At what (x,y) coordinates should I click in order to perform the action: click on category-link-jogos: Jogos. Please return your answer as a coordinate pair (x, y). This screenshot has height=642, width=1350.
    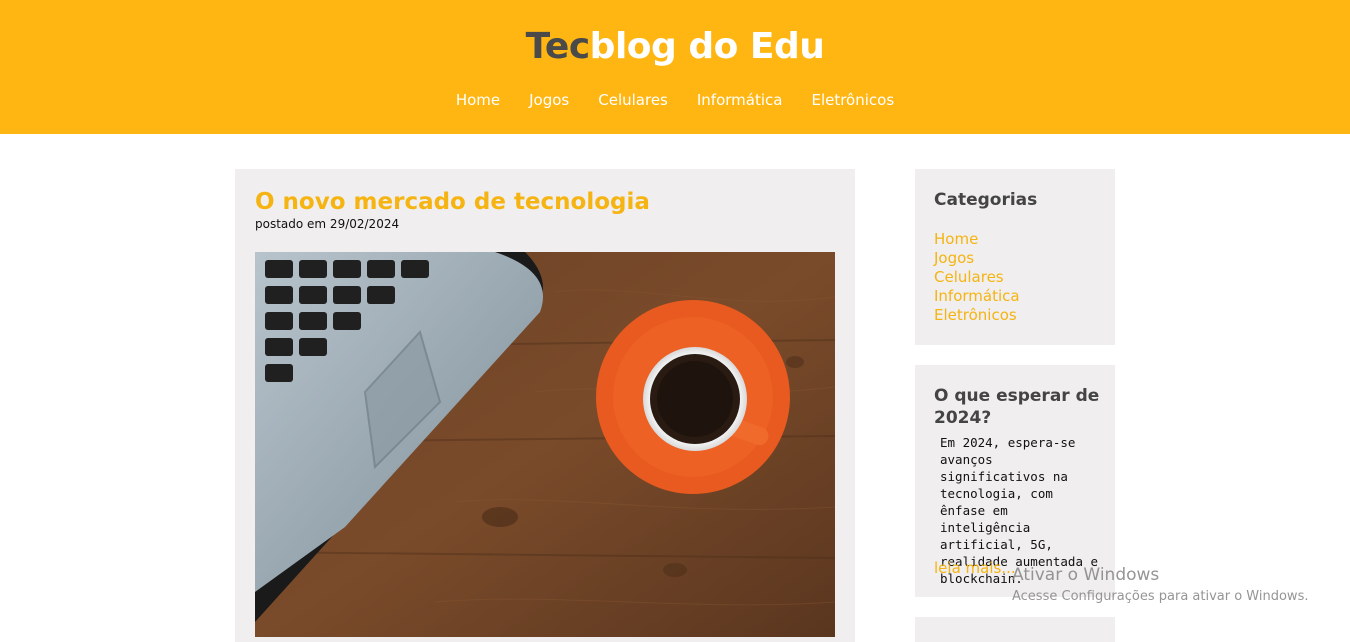
    Looking at the image, I should click on (954, 258).